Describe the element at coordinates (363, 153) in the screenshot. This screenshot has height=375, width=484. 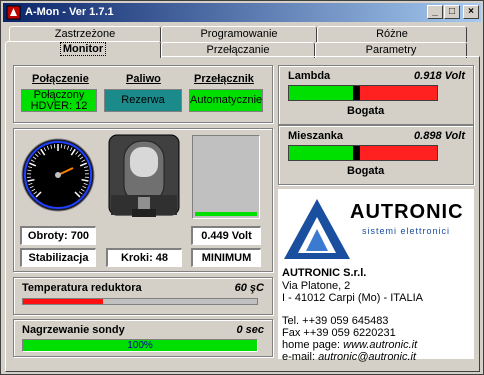
I see `mieszanka-bar` at that location.